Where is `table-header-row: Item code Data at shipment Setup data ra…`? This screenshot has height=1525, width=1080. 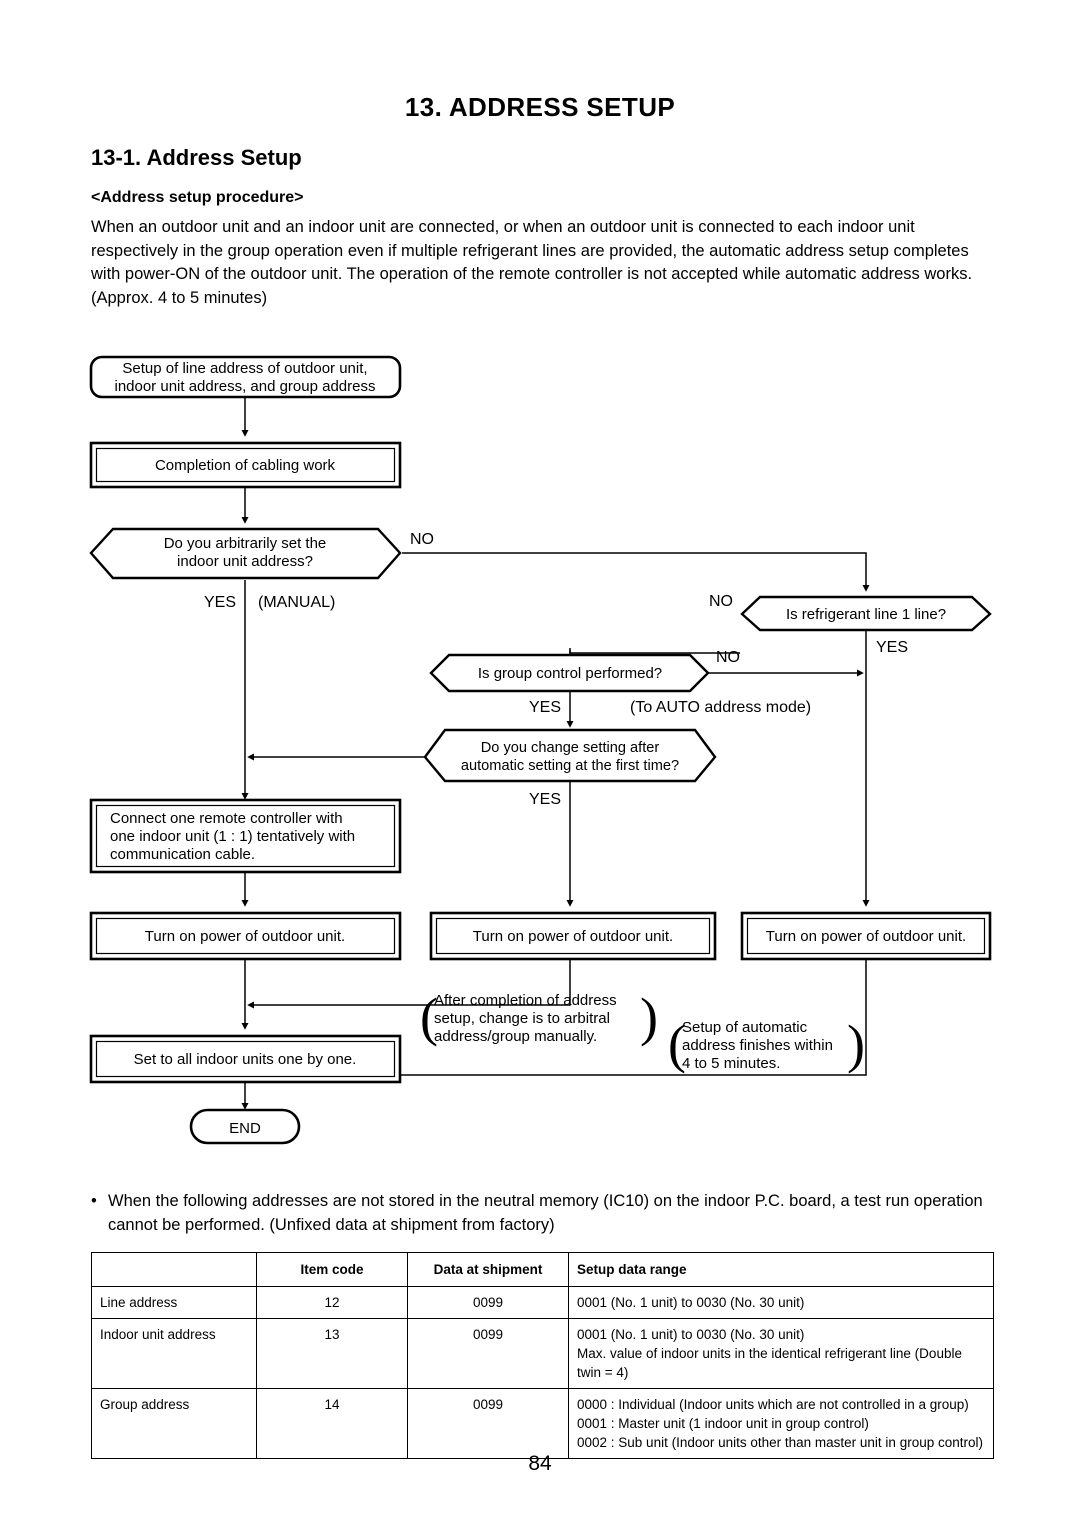 table-header-row: Item code Data at shipment Setup data ra… is located at coordinates (542, 1269).